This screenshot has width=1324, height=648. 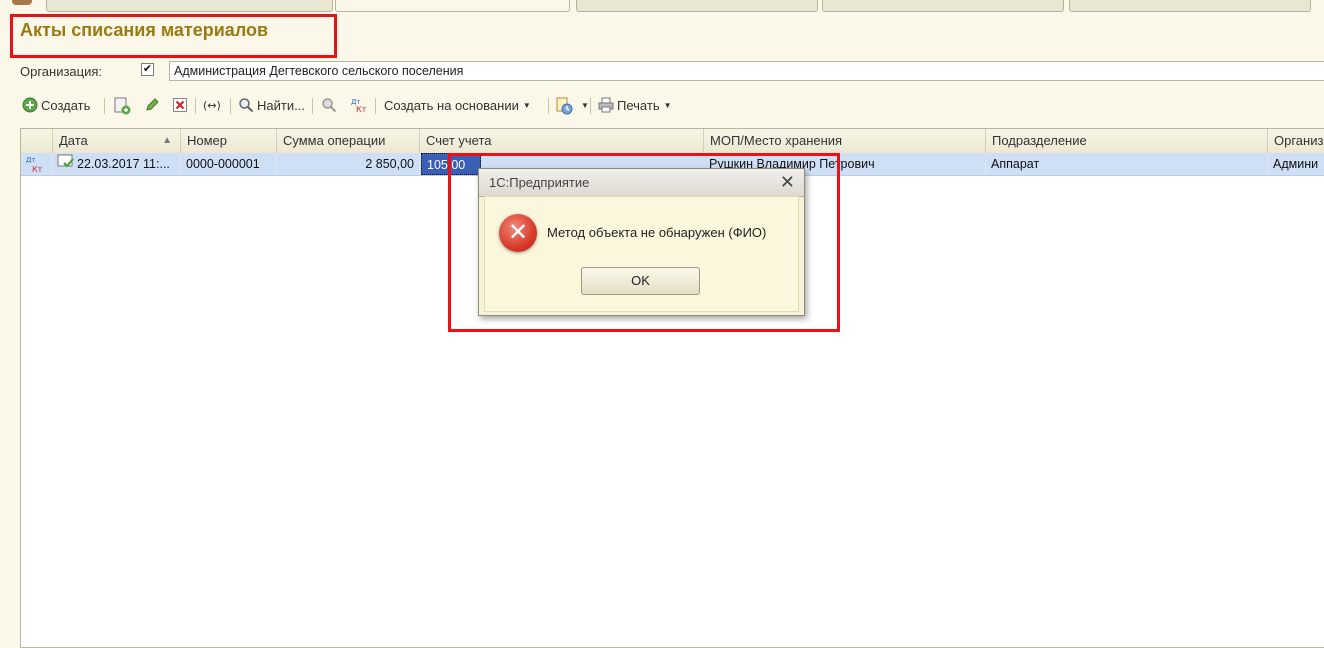 What do you see at coordinates (606, 105) in the screenshot?
I see `printer-icon` at bounding box center [606, 105].